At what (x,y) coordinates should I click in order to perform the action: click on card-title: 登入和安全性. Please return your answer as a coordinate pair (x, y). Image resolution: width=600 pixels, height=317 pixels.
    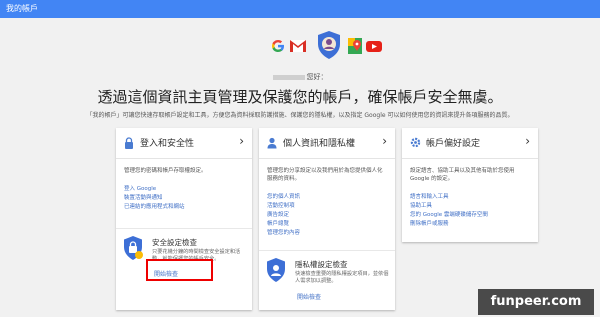
    Looking at the image, I should click on (167, 144).